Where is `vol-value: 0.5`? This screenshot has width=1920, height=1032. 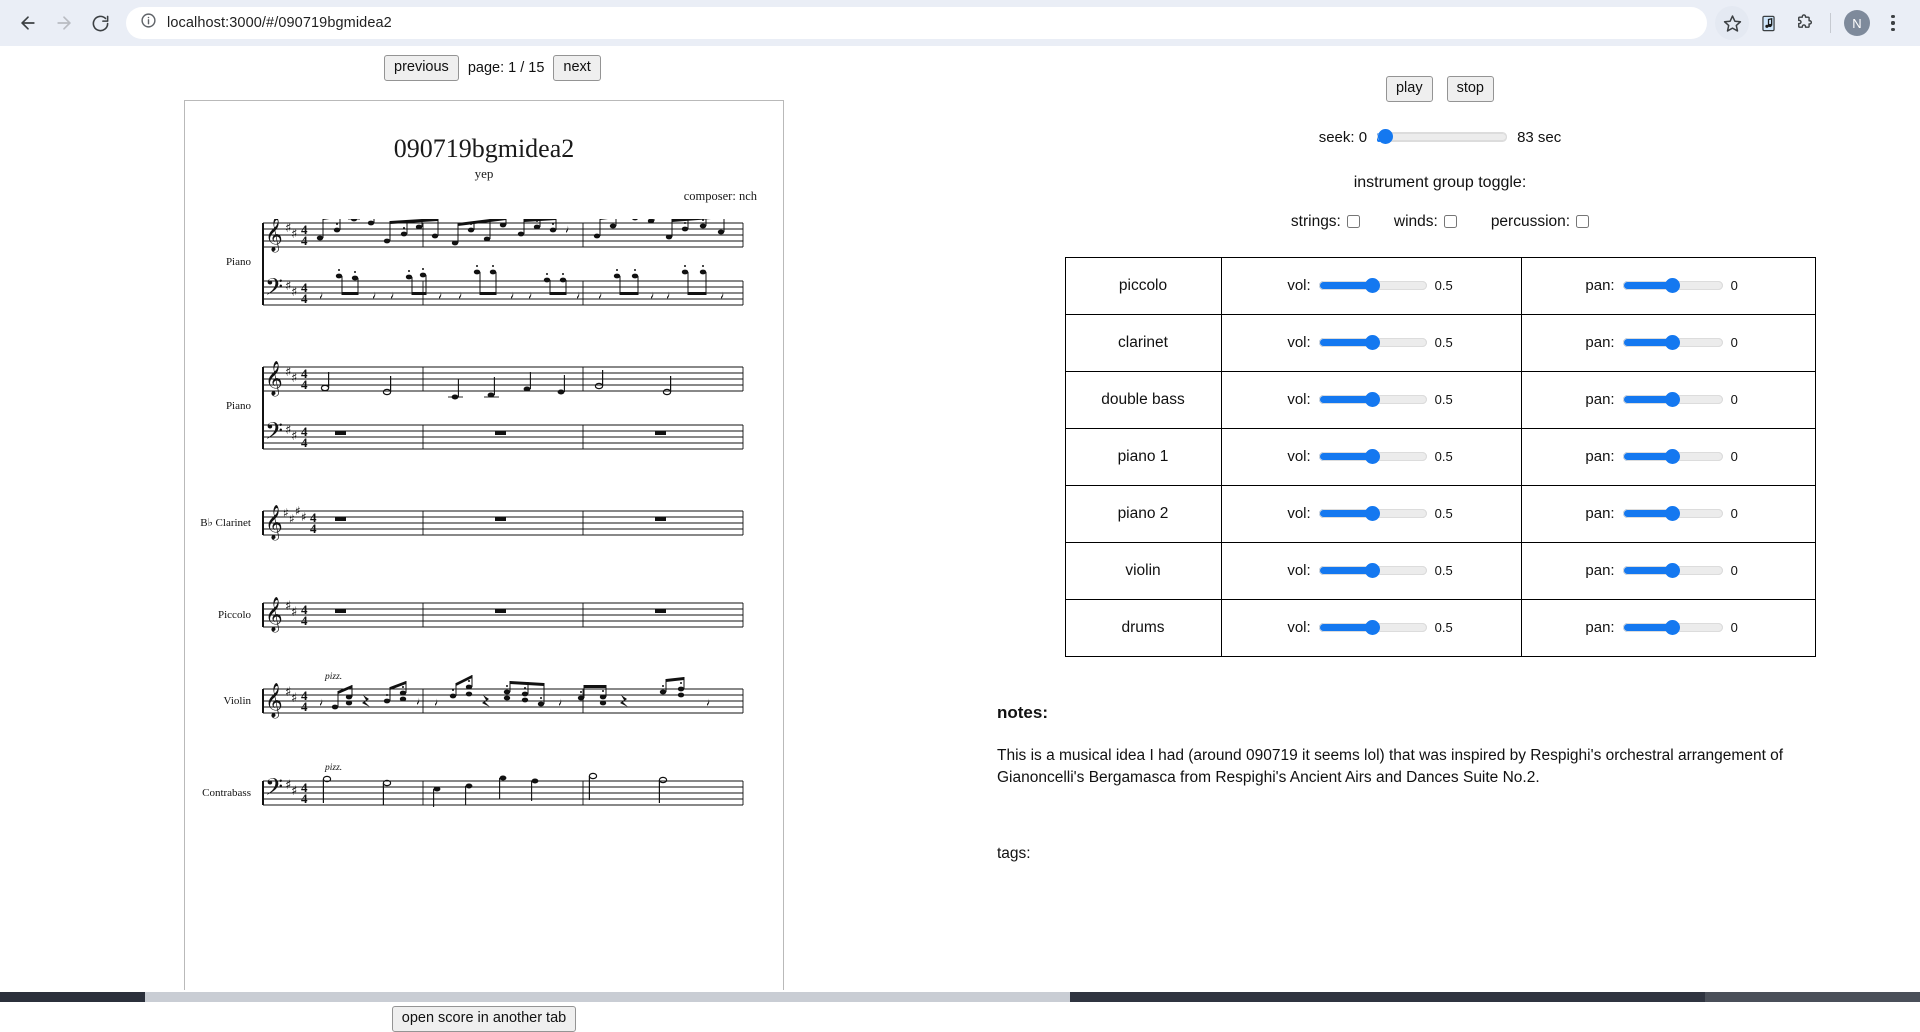 vol-value: 0.5 is located at coordinates (1443, 286).